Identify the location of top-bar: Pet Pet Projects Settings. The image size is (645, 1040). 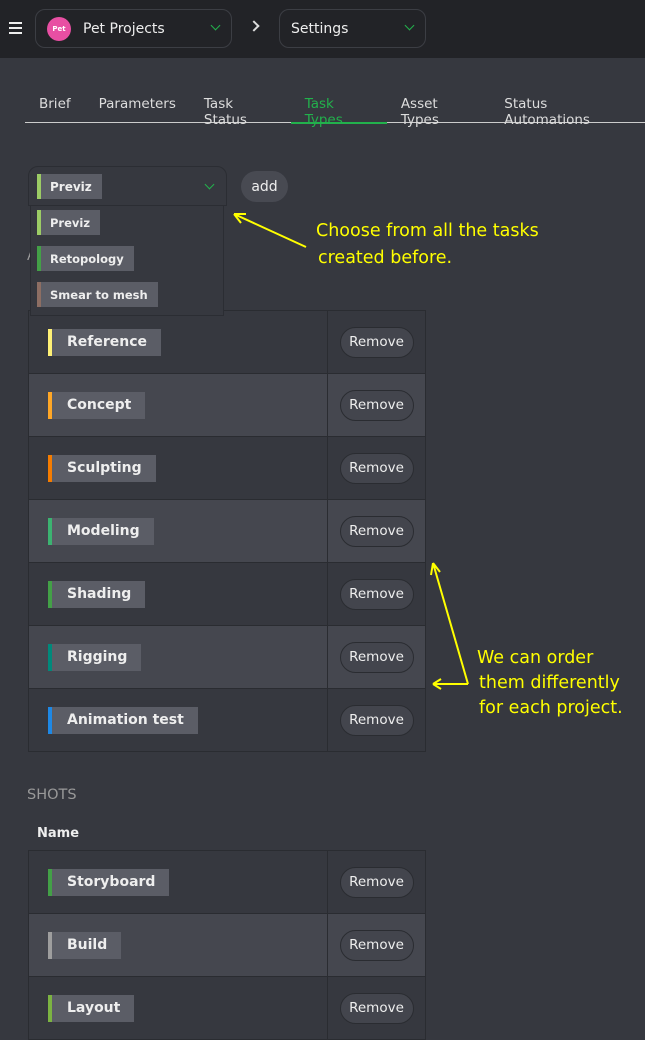
(322, 29).